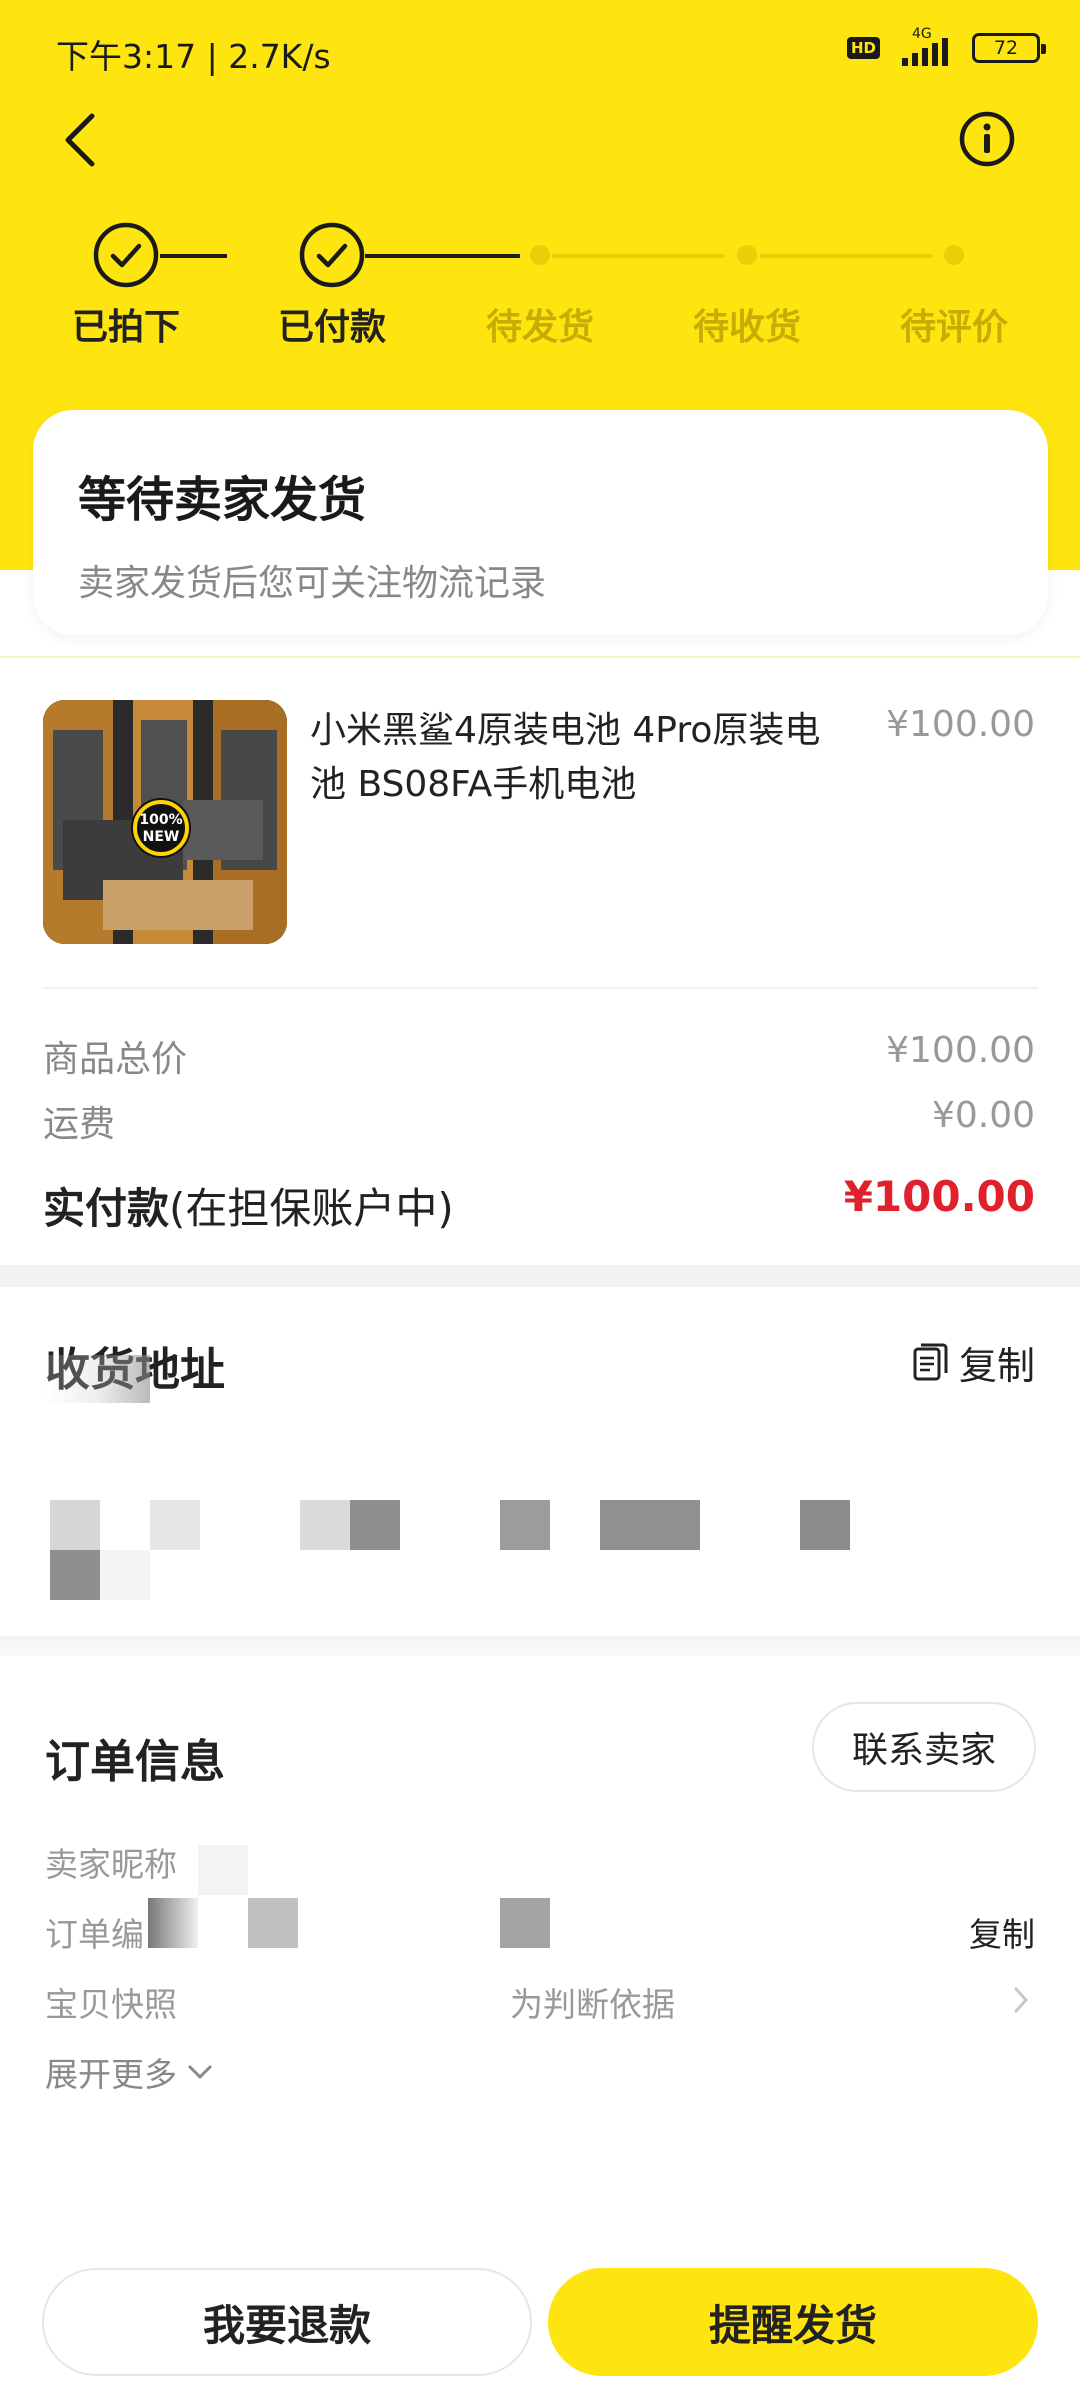 The image size is (1080, 2400). Describe the element at coordinates (135, 1761) in the screenshot. I see `order-info-title: 订单信息` at that location.